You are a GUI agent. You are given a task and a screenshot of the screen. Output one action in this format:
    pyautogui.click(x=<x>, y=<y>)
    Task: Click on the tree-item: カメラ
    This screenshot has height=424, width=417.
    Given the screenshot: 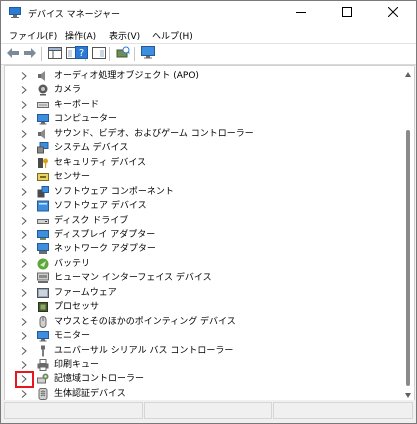 What is the action you would take?
    pyautogui.click(x=202, y=90)
    